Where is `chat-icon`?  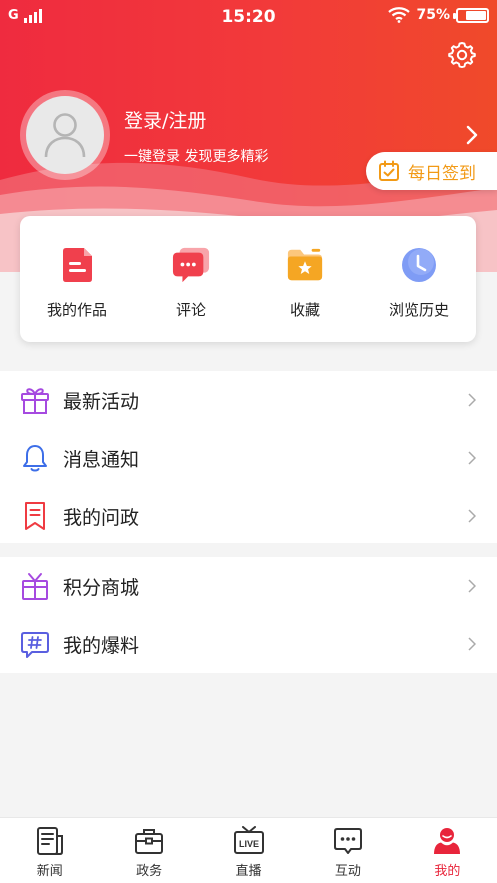
chat-icon is located at coordinates (347, 841).